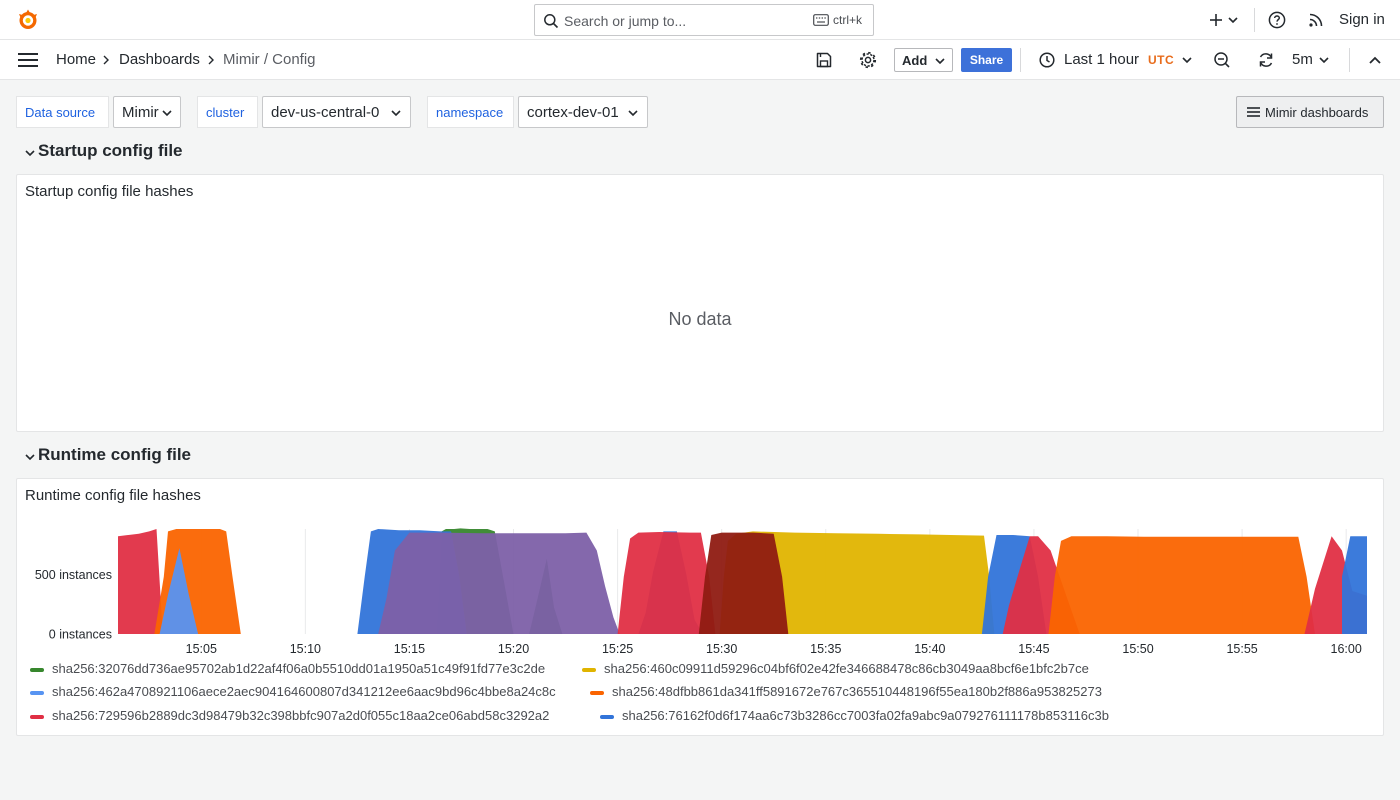  Describe the element at coordinates (1253, 112) in the screenshot. I see `bars-icon` at that location.